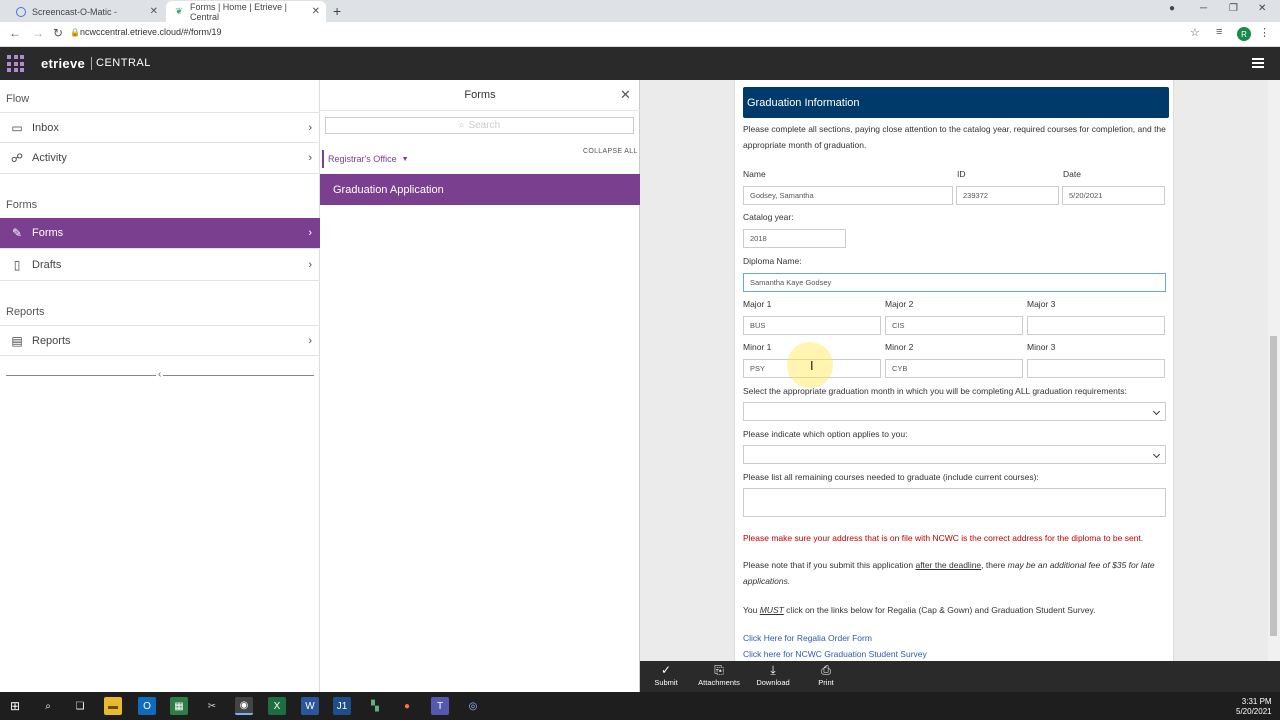  Describe the element at coordinates (342, 706) in the screenshot. I see `j1-app-icon: J1` at that location.